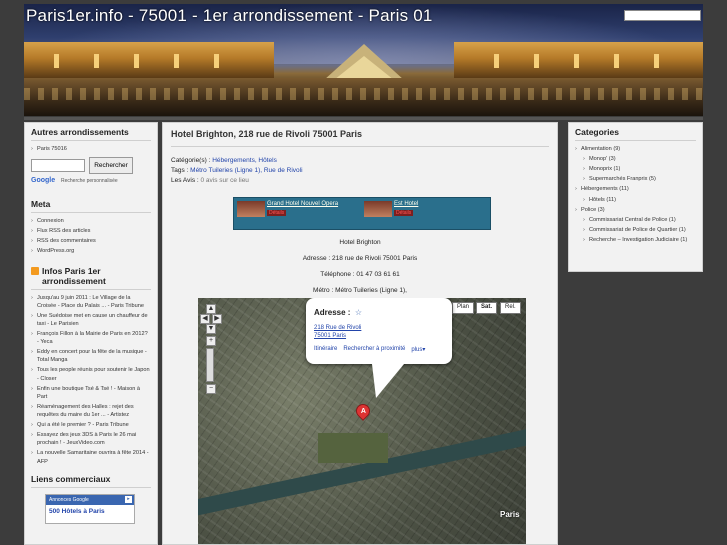 This screenshot has width=727, height=545. What do you see at coordinates (246, 170) in the screenshot?
I see `tags-links: Métro Tuileries (Ligne 1), Rue de Rivoli` at bounding box center [246, 170].